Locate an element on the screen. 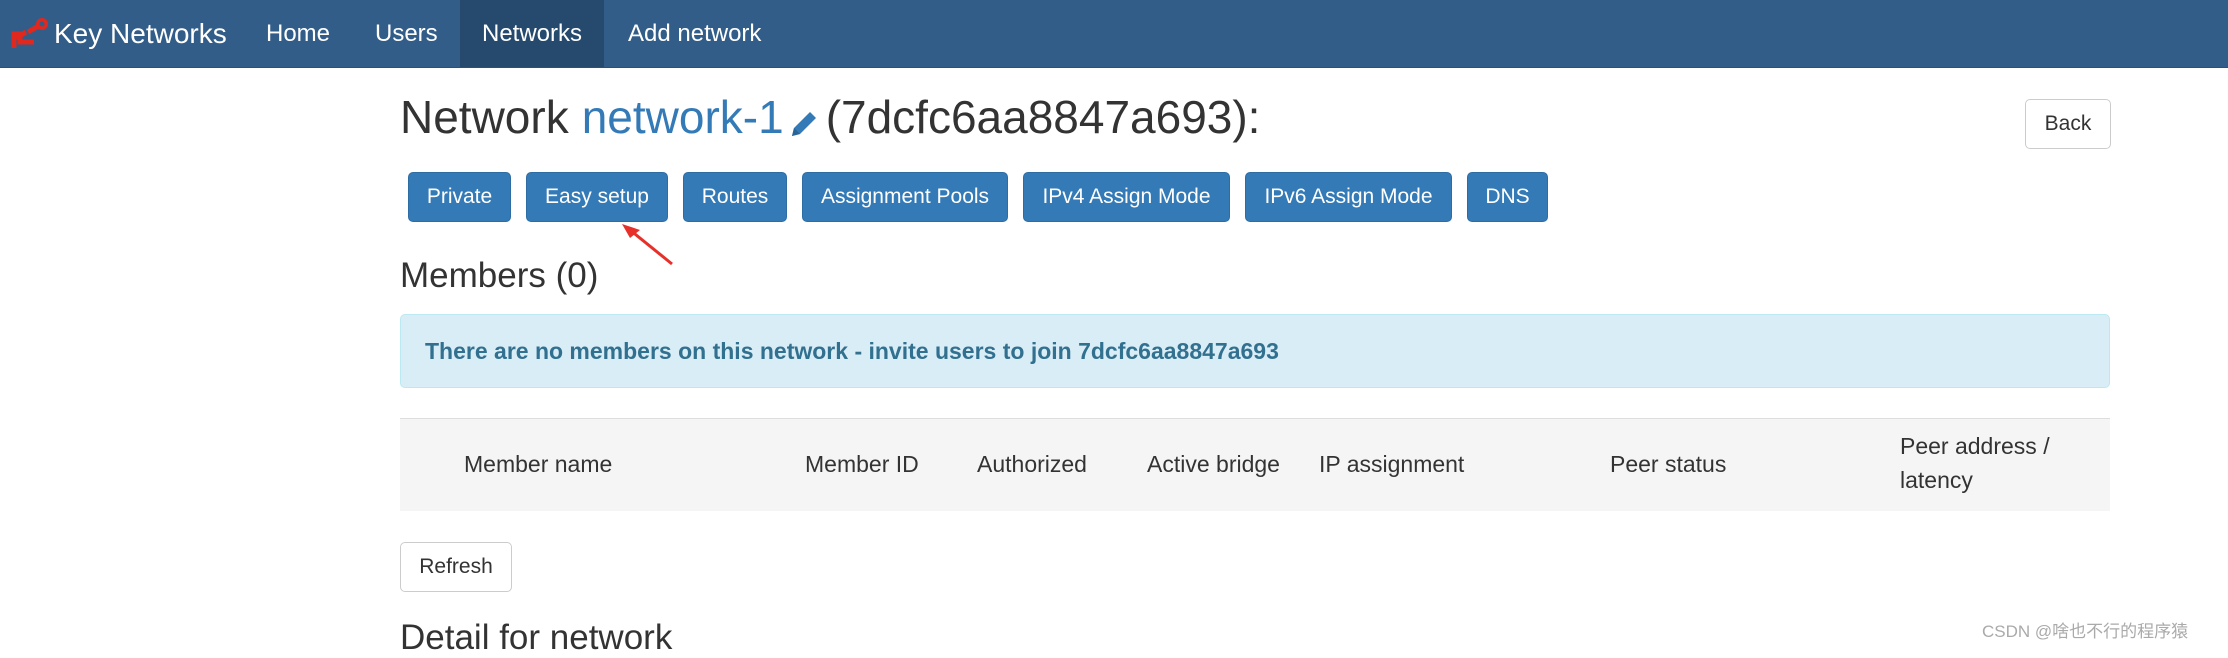  ipv6-assign-mode-button: IPv6 Assign Mode is located at coordinates (1348, 197).